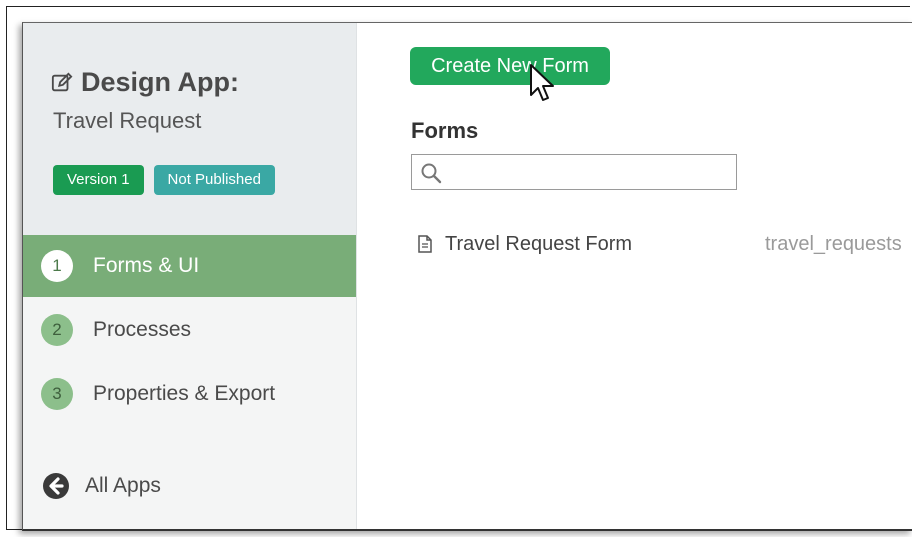  I want to click on sidebar-item-forms-ui: 1 Forms & UI, so click(189, 266).